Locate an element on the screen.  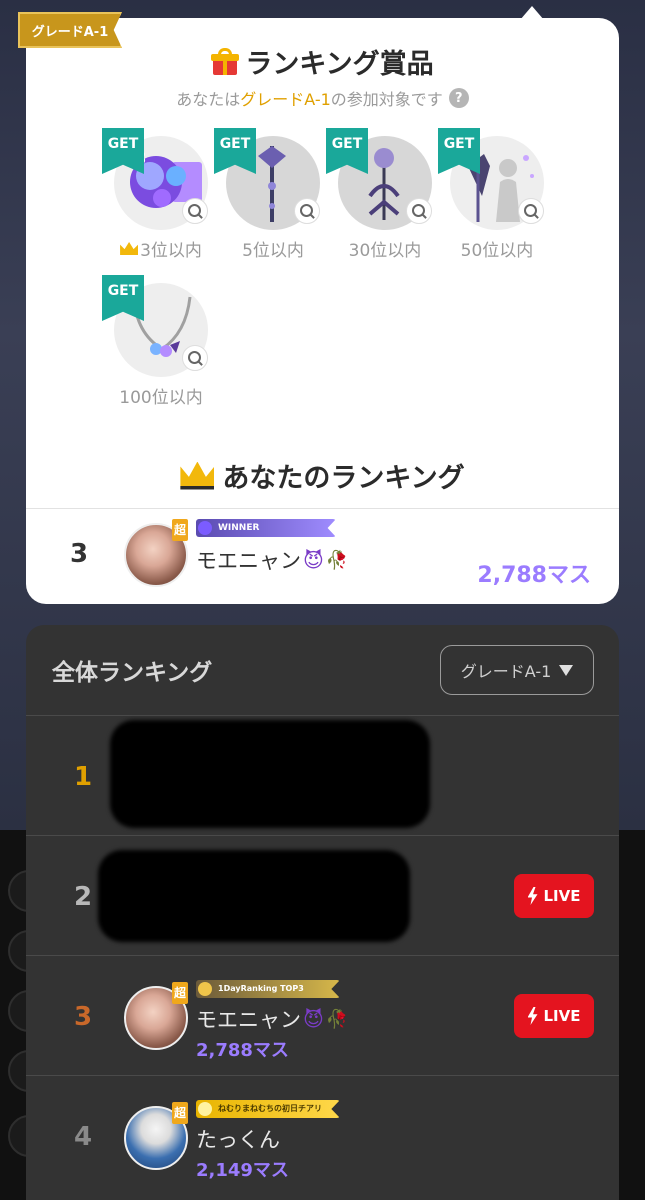
grade-tag: グレードA-1 is located at coordinates (70, 30).